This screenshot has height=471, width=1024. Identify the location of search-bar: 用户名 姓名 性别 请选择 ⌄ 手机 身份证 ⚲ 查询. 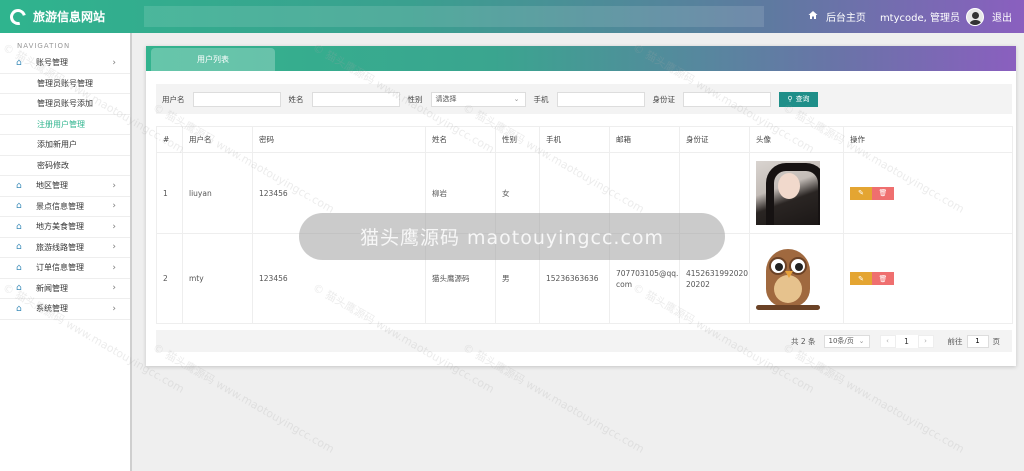
(584, 99).